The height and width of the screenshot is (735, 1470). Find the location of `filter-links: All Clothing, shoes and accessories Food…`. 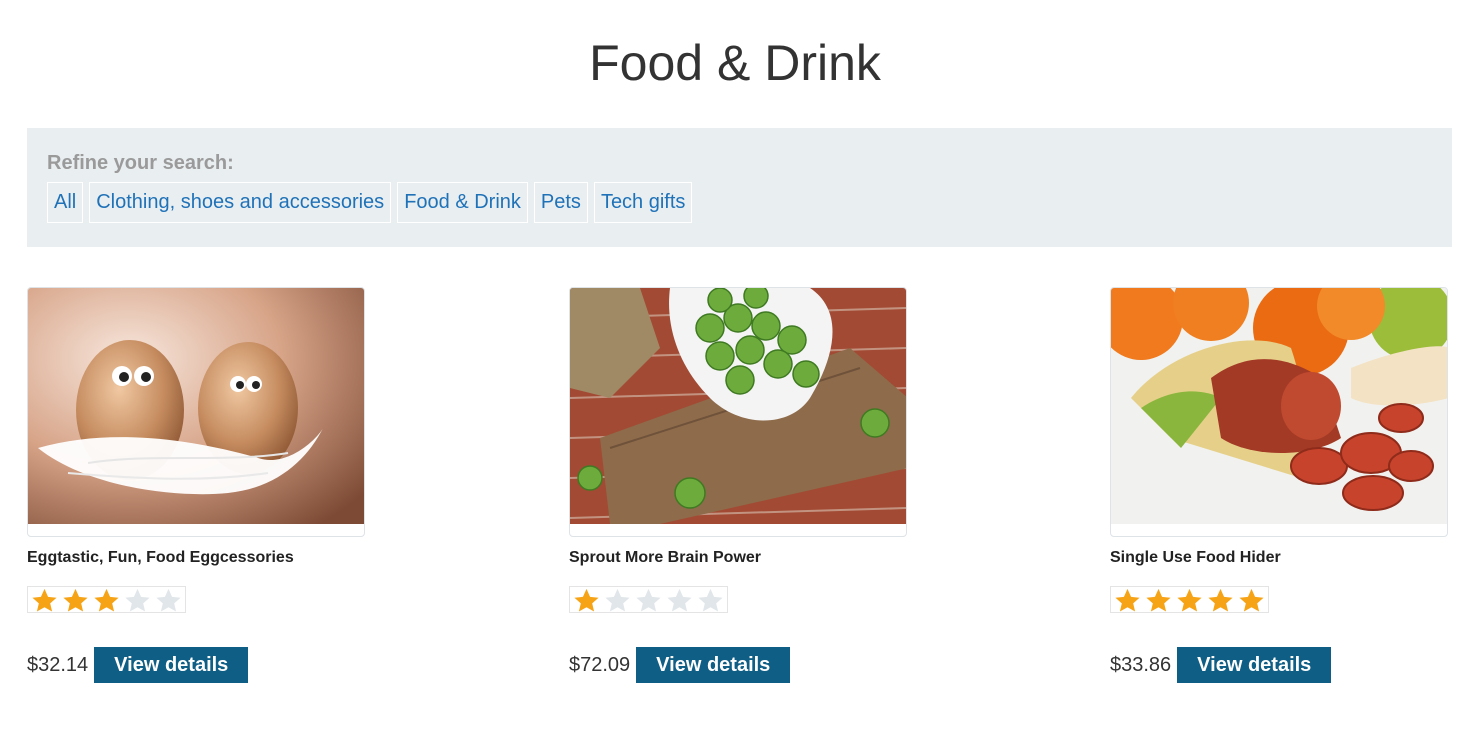

filter-links: All Clothing, shoes and accessories Food… is located at coordinates (370, 202).